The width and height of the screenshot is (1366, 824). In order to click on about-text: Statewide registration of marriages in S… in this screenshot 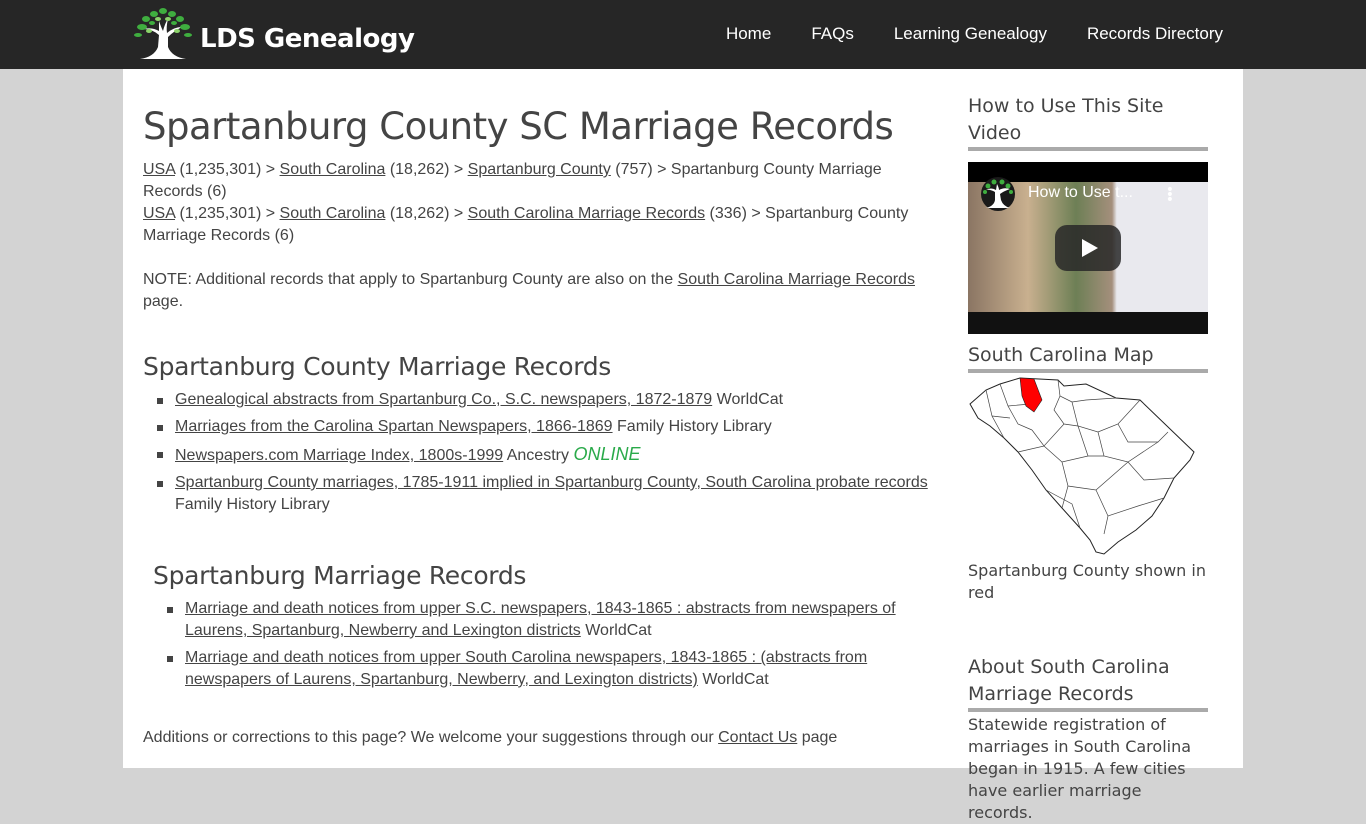, I will do `click(1080, 768)`.